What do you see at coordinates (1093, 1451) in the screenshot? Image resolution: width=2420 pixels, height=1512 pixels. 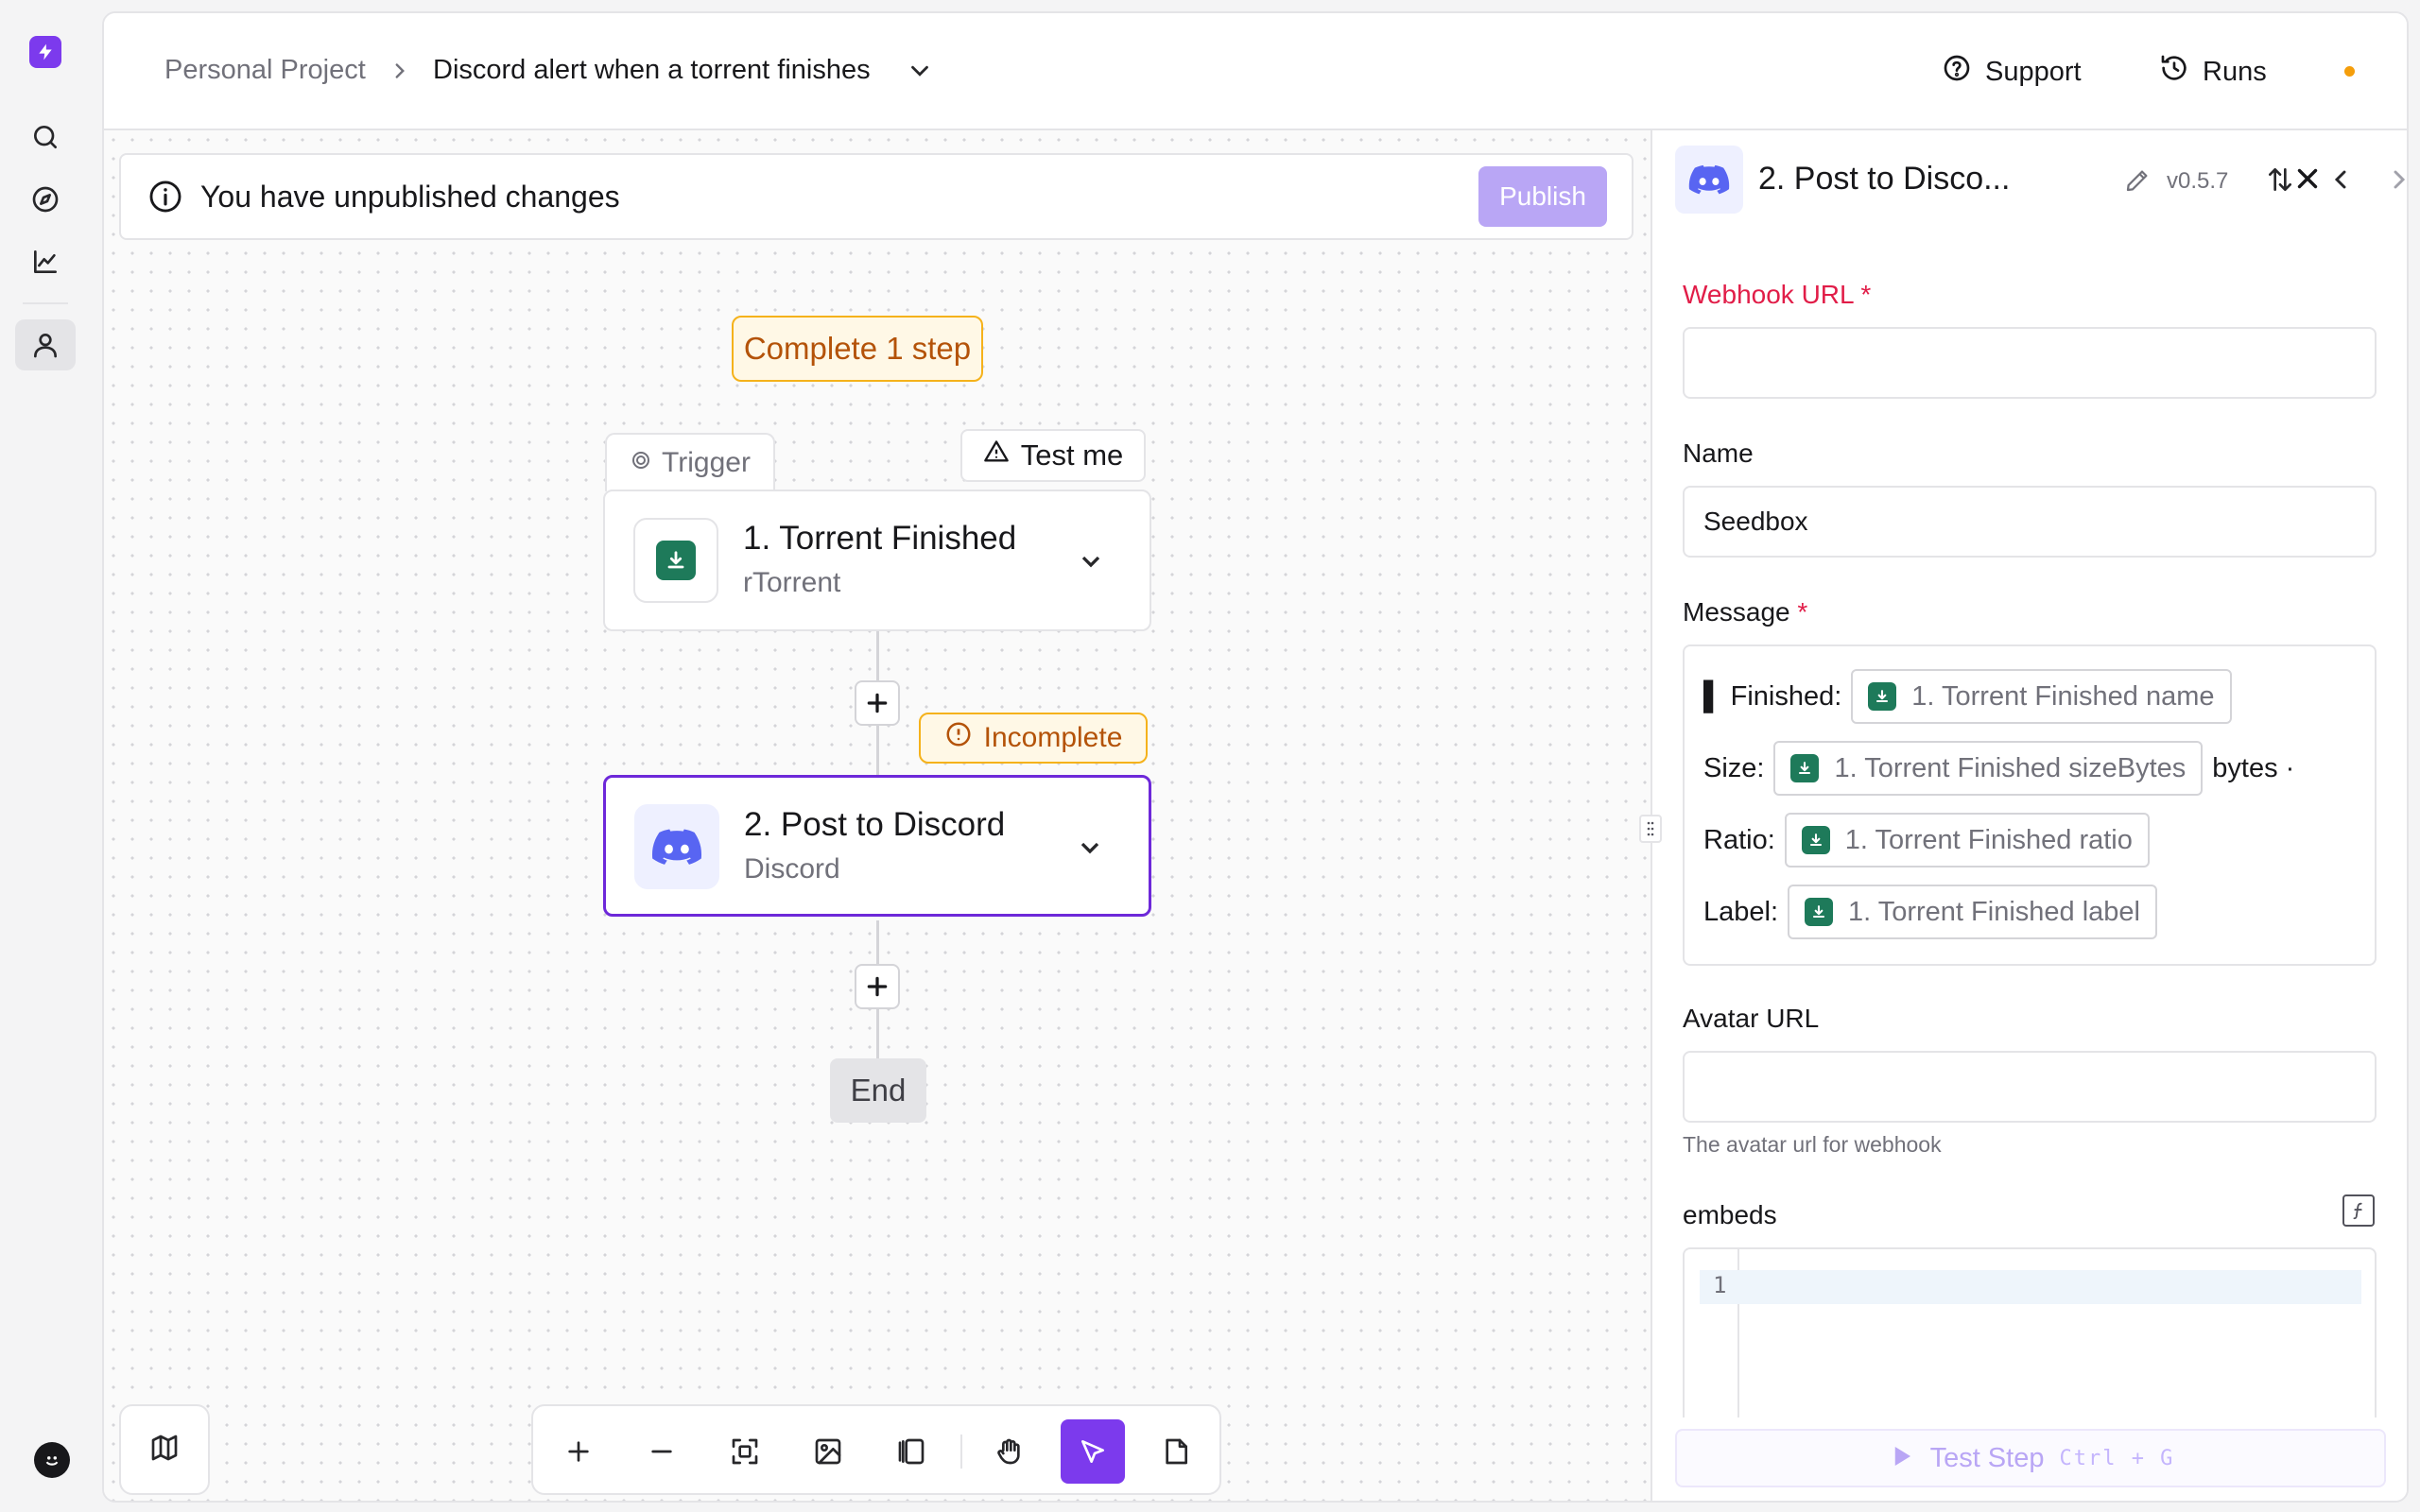 I see `pointer-icon` at bounding box center [1093, 1451].